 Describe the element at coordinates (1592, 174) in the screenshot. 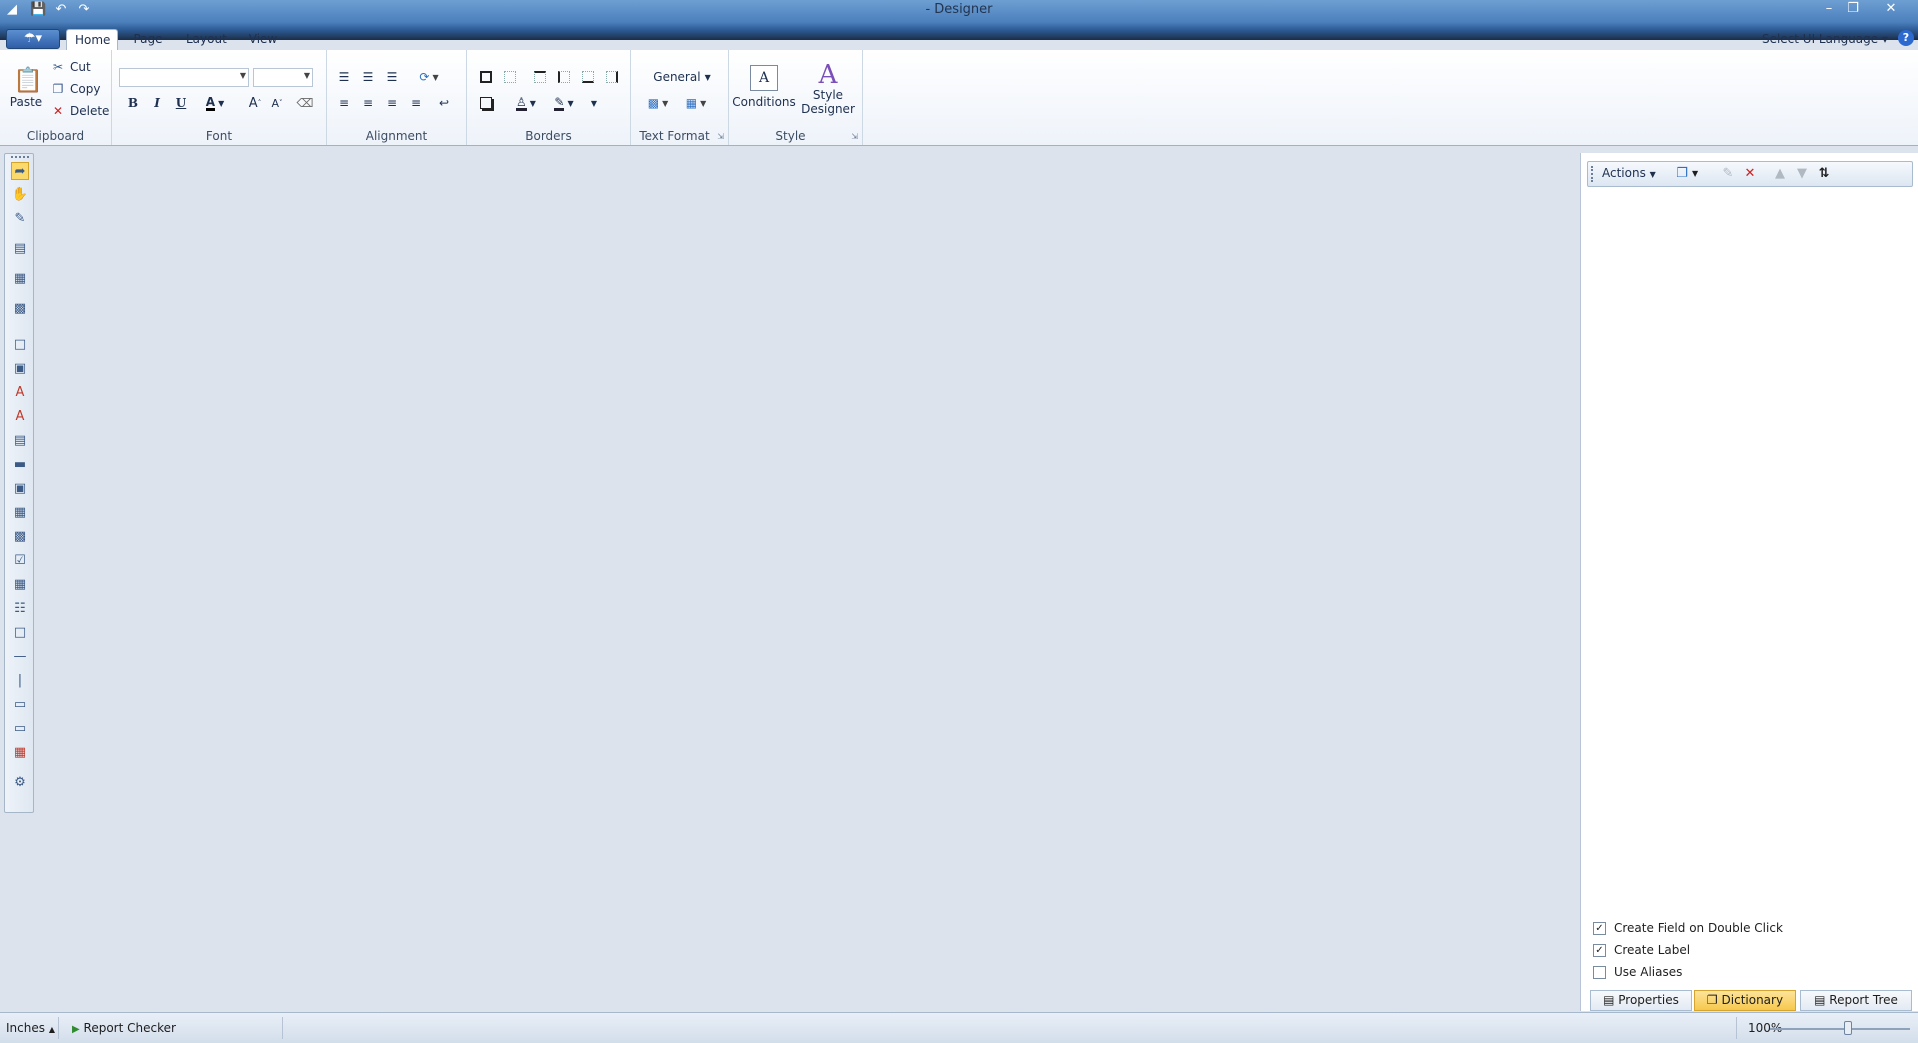

I see `toolbar-grip` at that location.